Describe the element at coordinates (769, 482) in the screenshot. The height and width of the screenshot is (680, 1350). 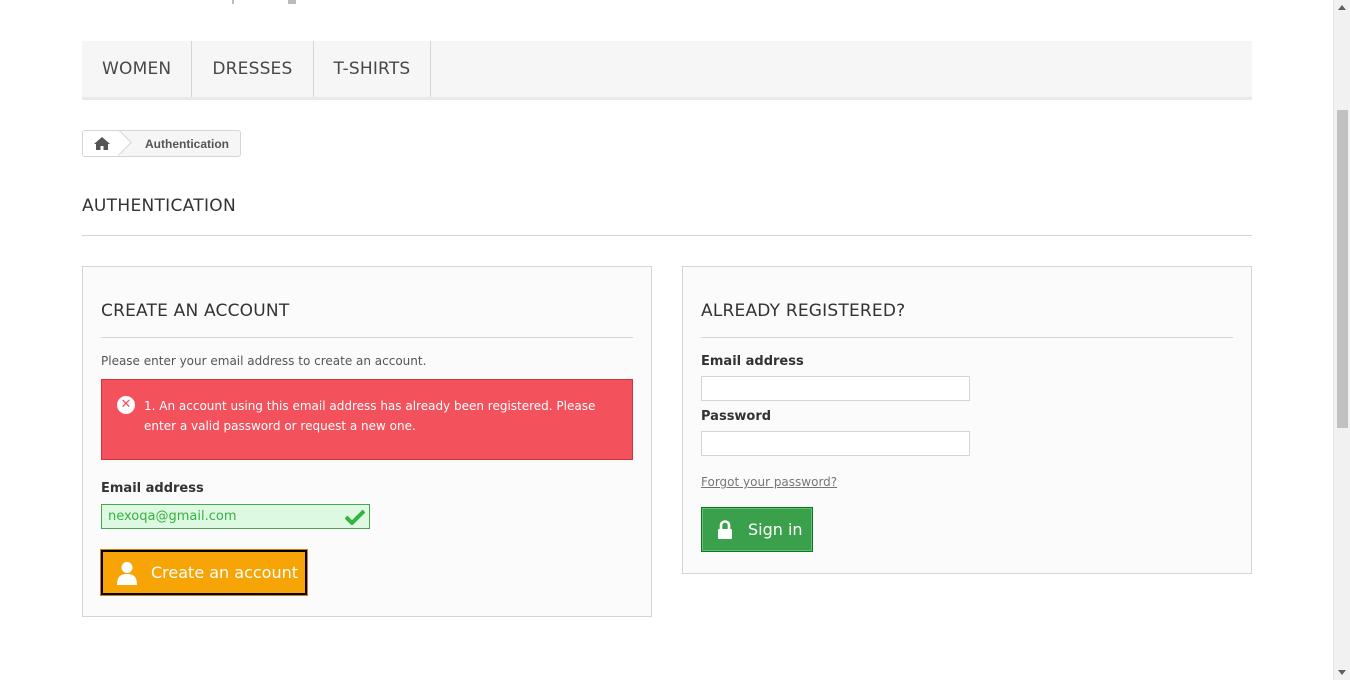
I see `forgot-password-link: Forgot your password?` at that location.